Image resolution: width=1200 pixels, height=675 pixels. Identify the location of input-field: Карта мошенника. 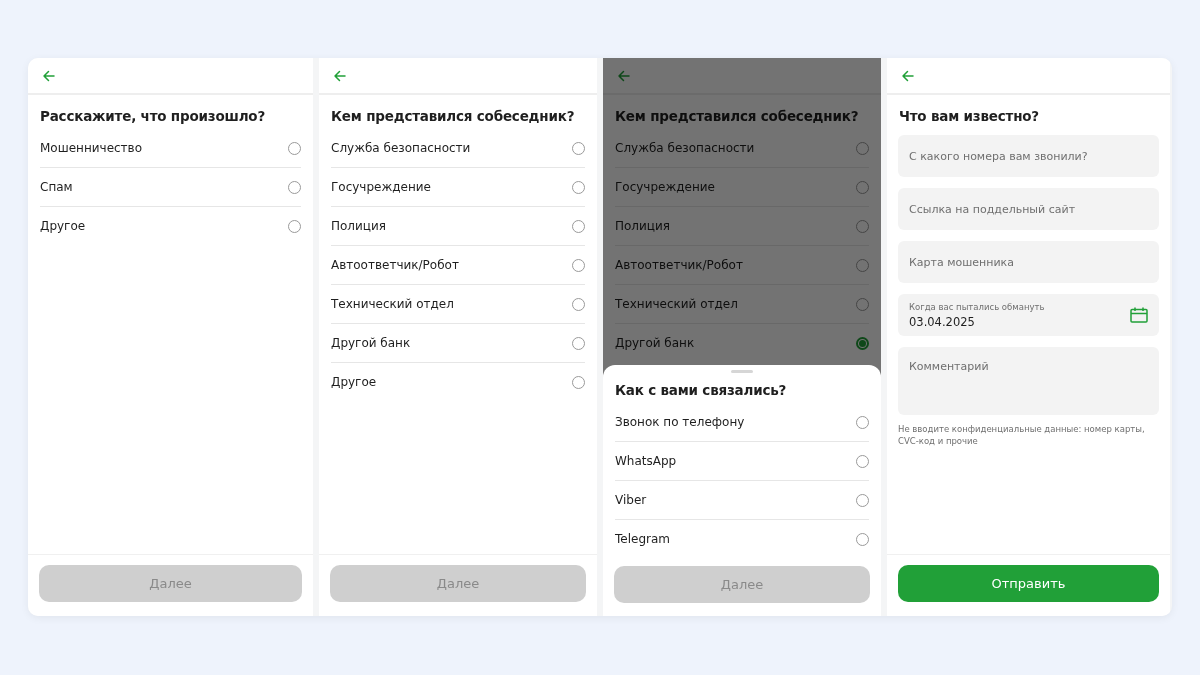
(1028, 262).